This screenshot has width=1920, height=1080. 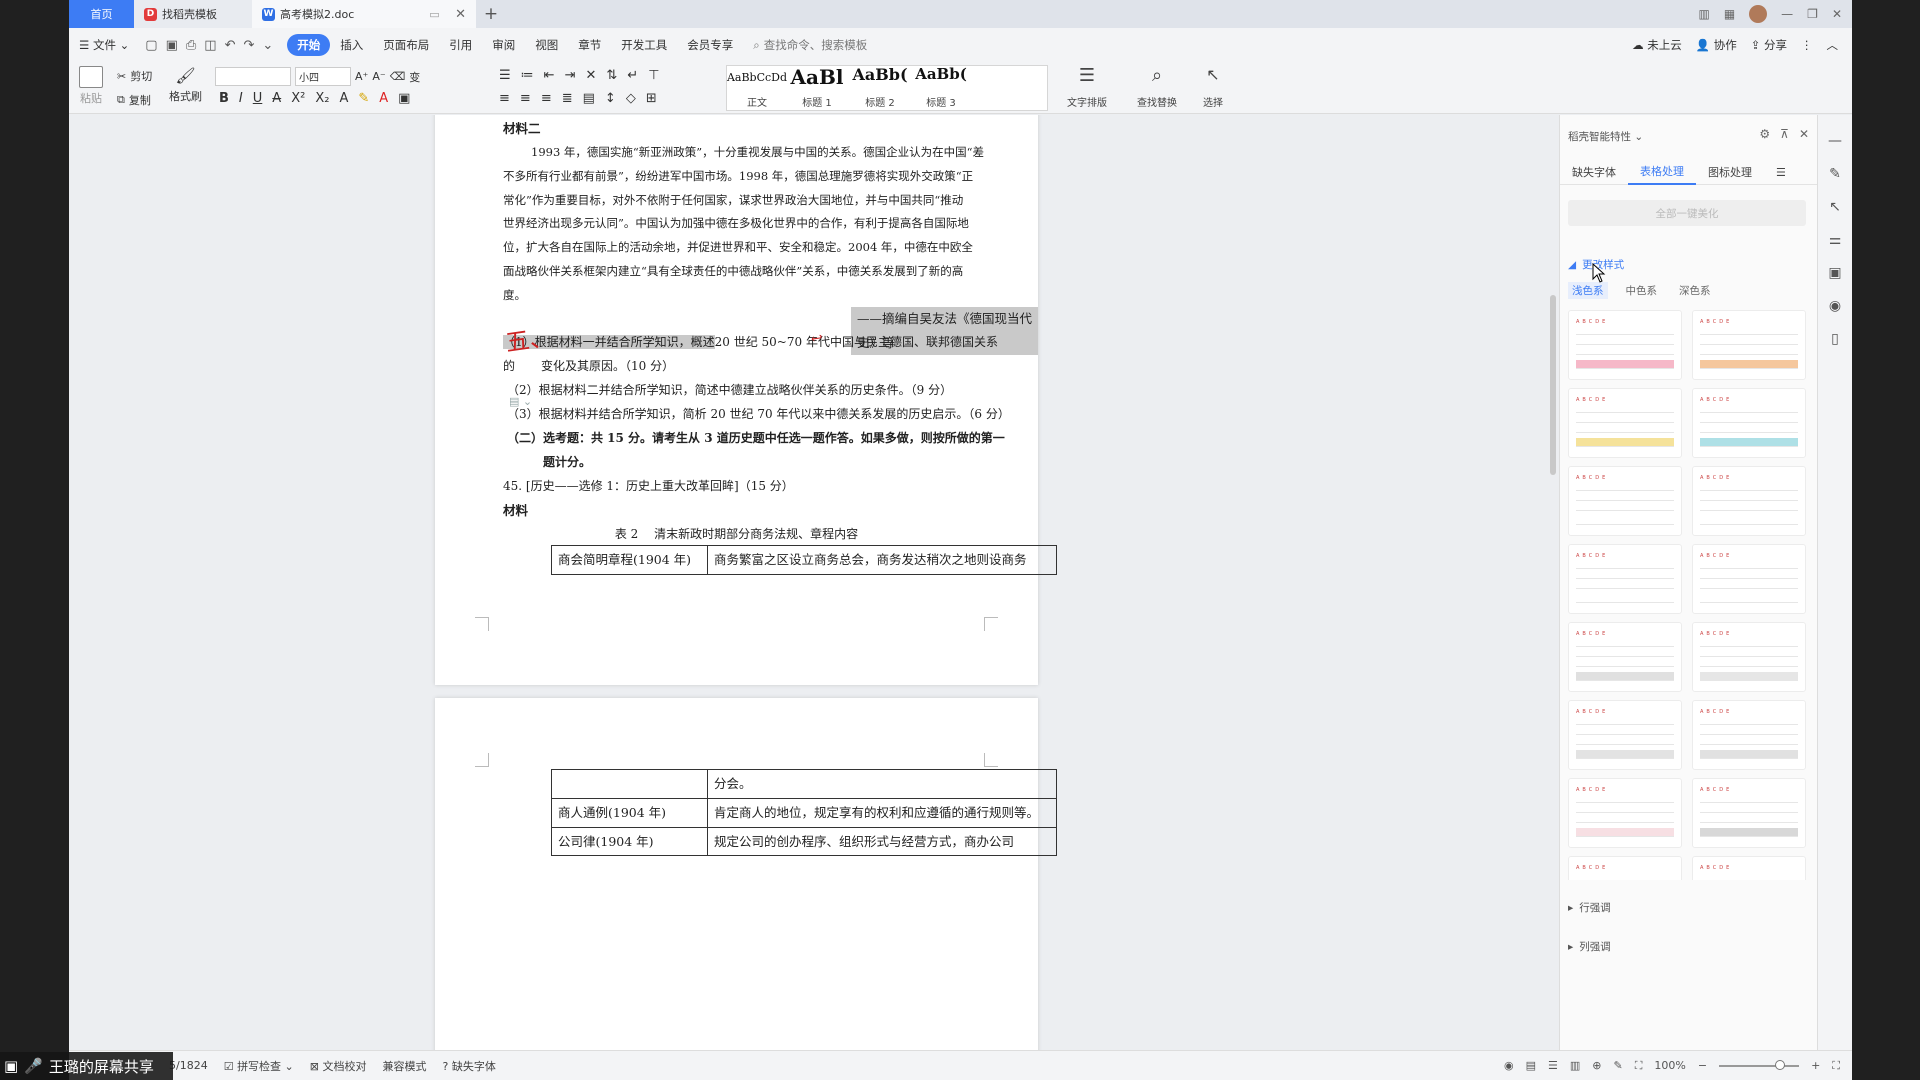 I want to click on collapse-ribbon-icon: ︿, so click(x=1833, y=45).